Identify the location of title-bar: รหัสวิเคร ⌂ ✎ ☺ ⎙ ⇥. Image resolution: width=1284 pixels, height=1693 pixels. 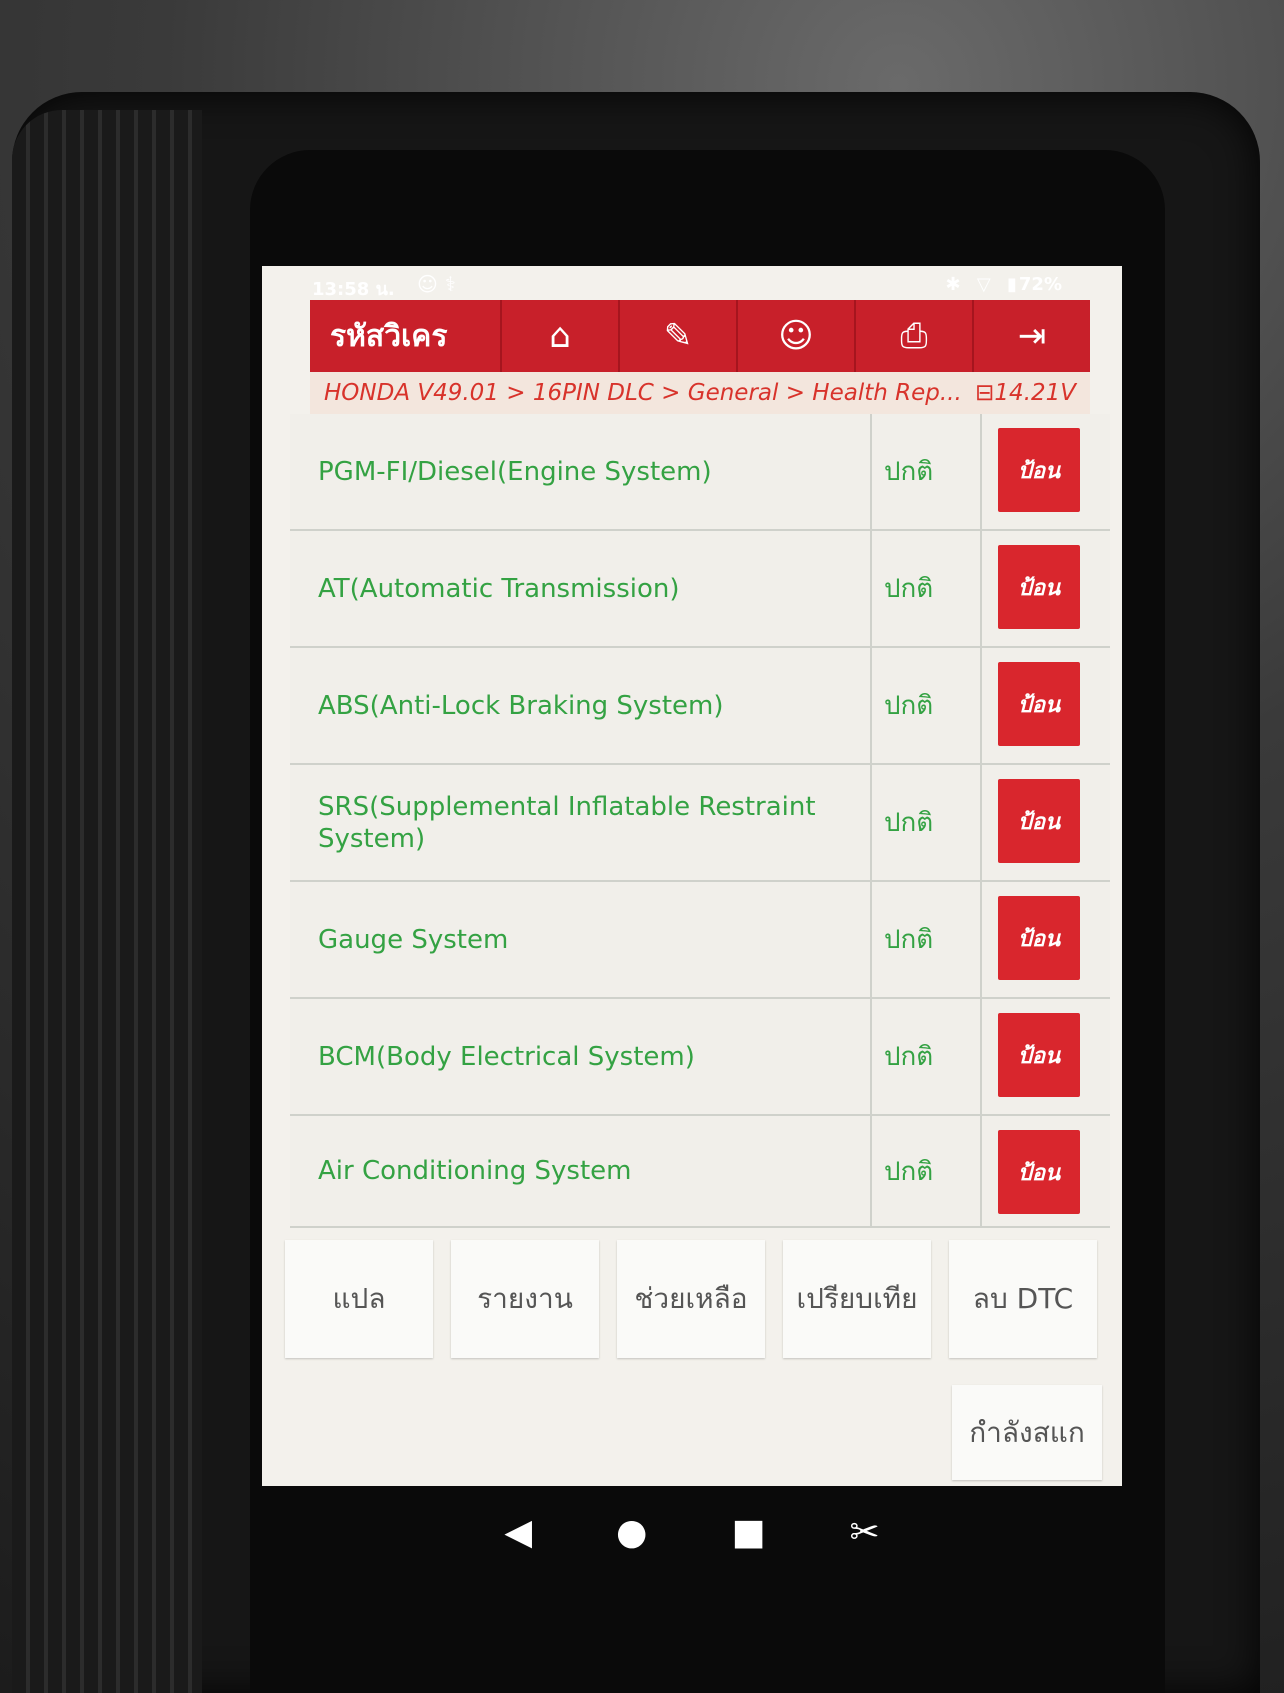
(700, 336).